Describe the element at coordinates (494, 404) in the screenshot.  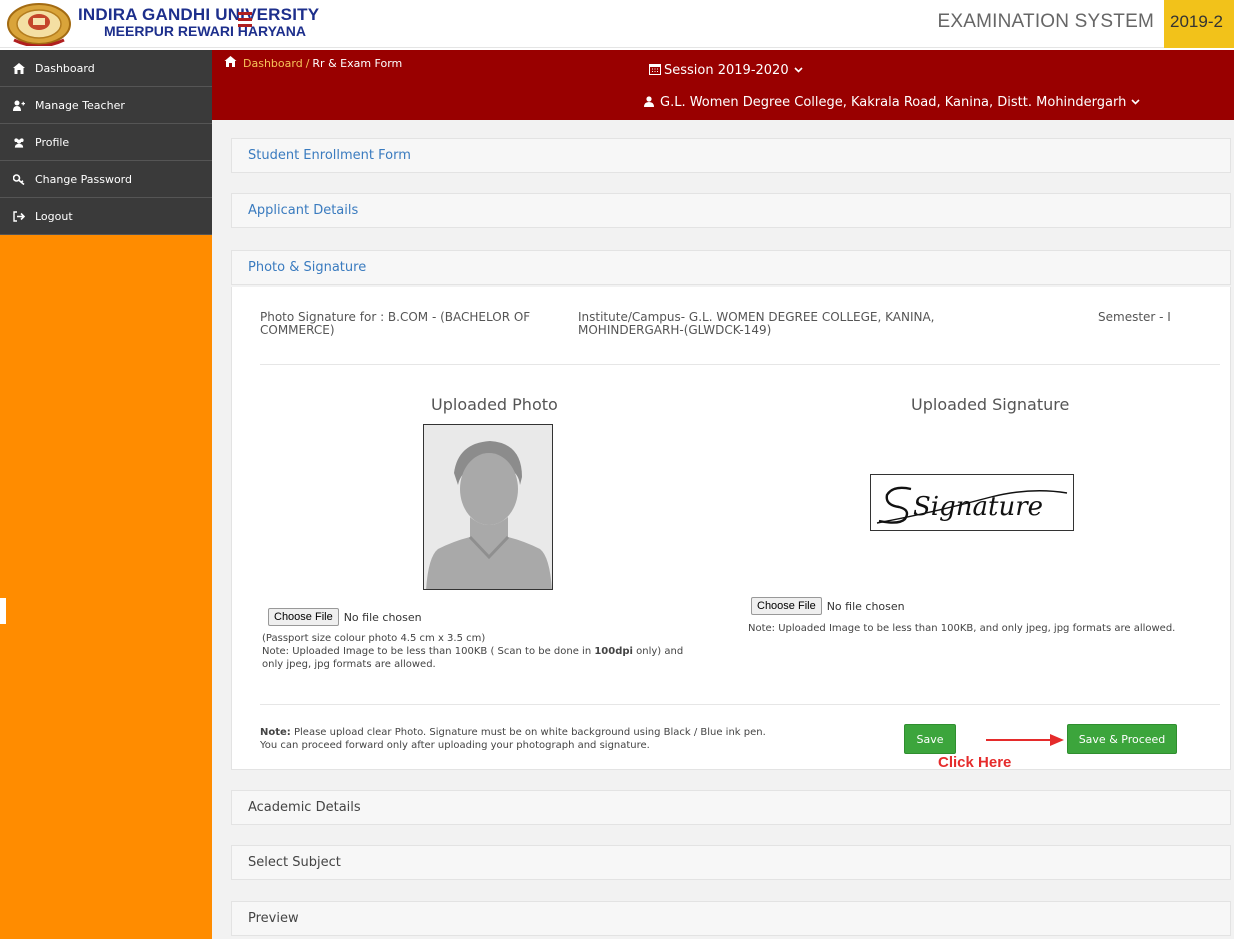
I see `uploaded-photo-title: Uploaded Photo` at that location.